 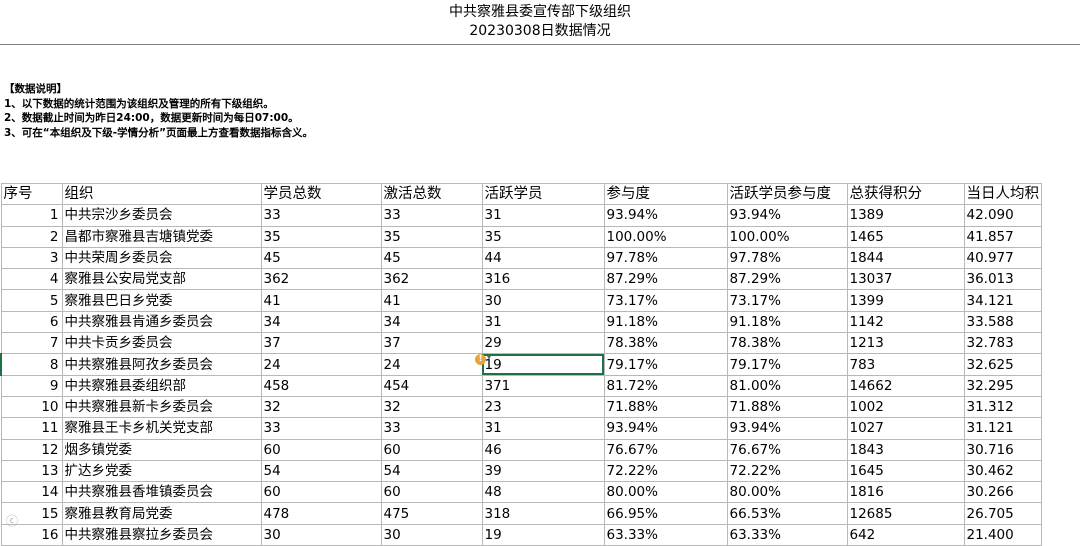 What do you see at coordinates (31, 258) in the screenshot?
I see `row-index-cell: 3` at bounding box center [31, 258].